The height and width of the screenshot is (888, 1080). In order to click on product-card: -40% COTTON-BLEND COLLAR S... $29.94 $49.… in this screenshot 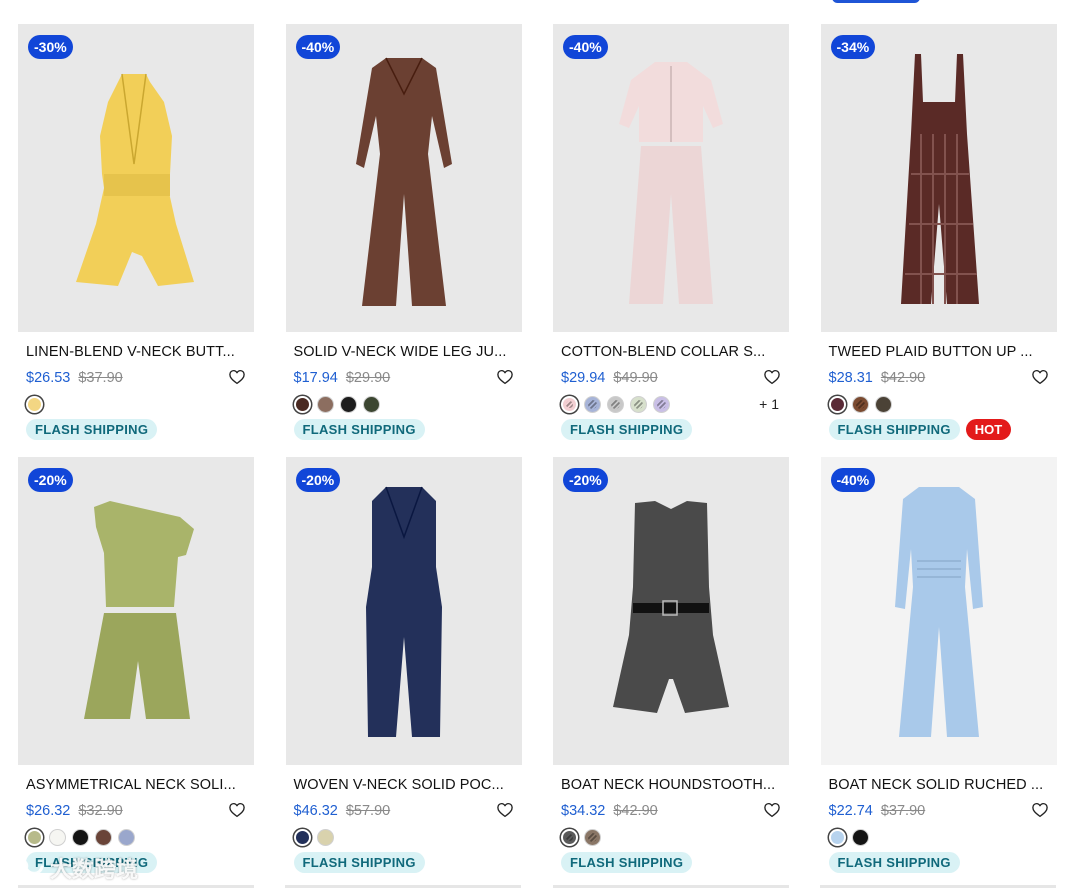, I will do `click(671, 240)`.